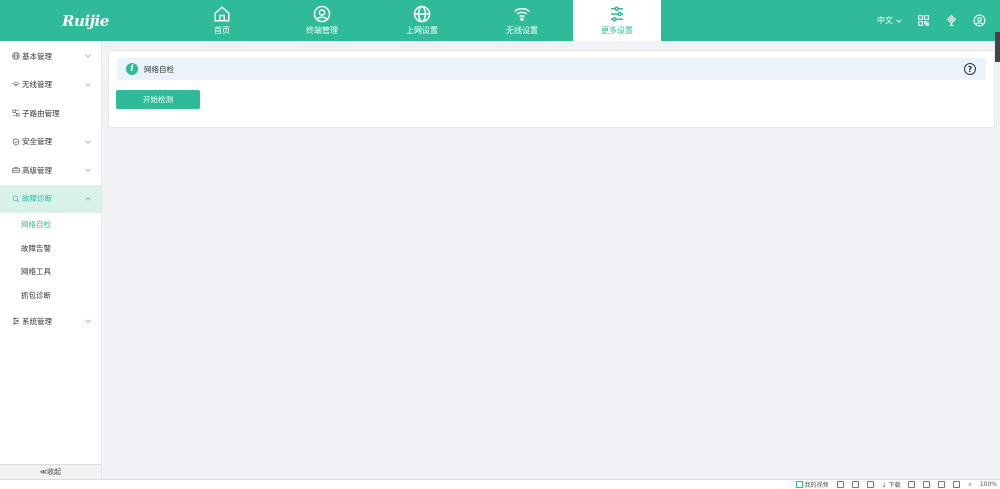 Image resolution: width=1000 pixels, height=489 pixels. I want to click on zoom-icon: ⌕, so click(969, 485).